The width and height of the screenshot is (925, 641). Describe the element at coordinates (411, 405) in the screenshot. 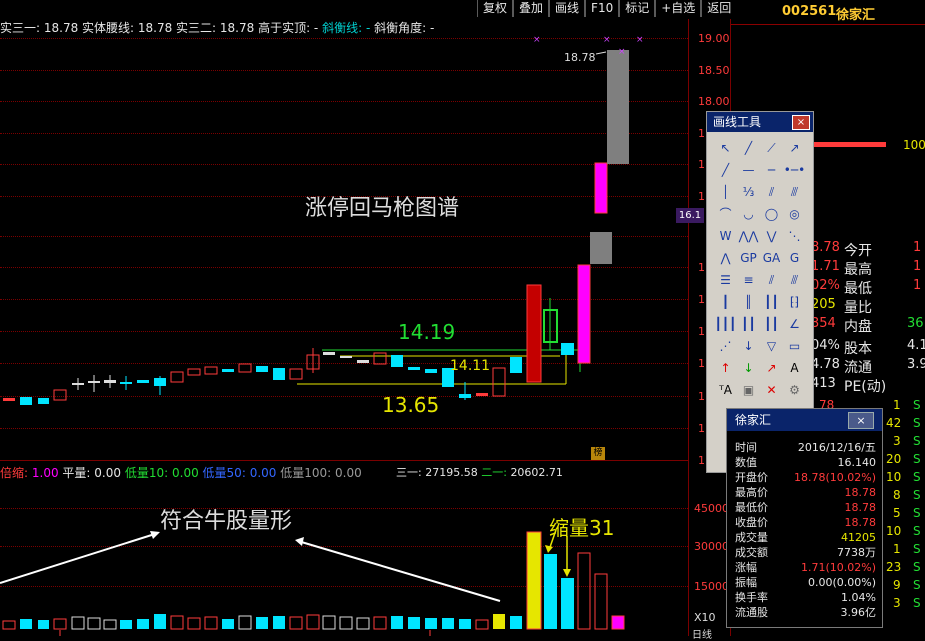

I see `level-label-low: 13.65` at that location.